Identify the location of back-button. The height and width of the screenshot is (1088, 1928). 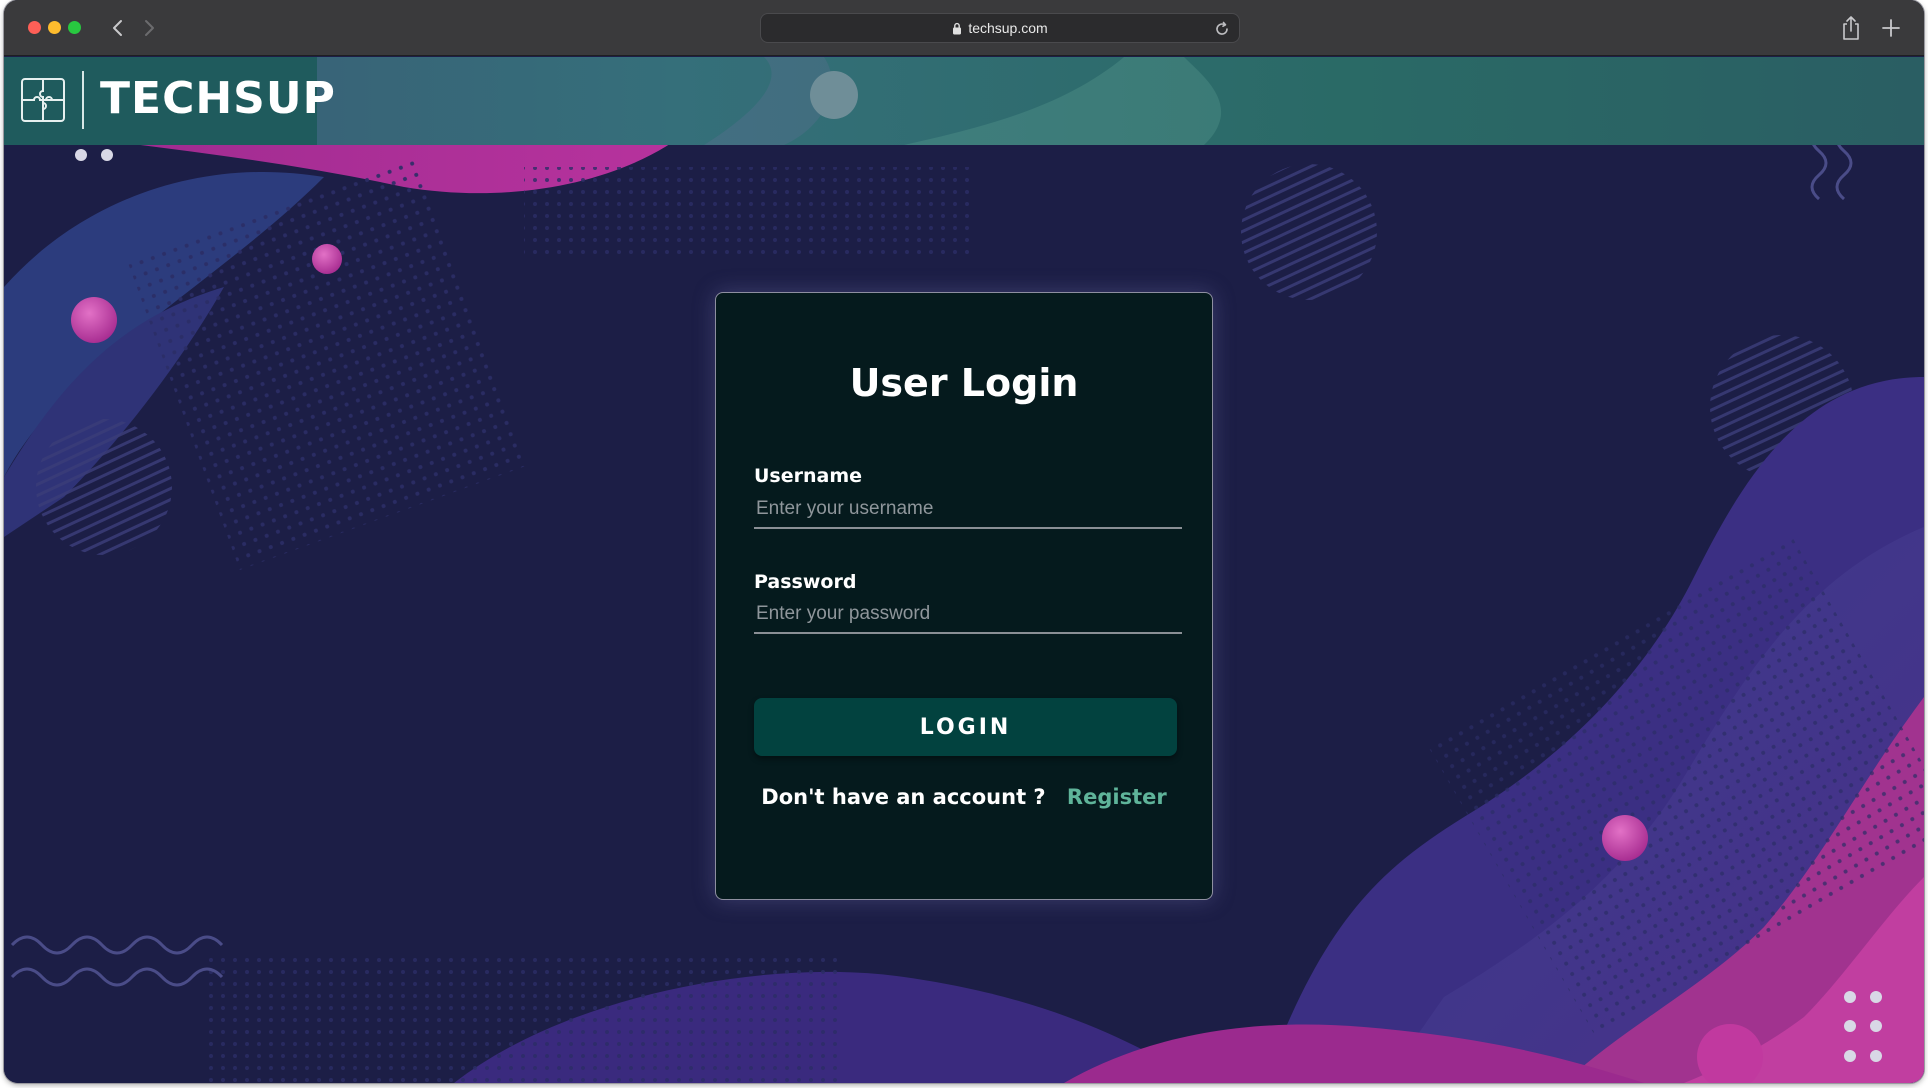
(118, 28).